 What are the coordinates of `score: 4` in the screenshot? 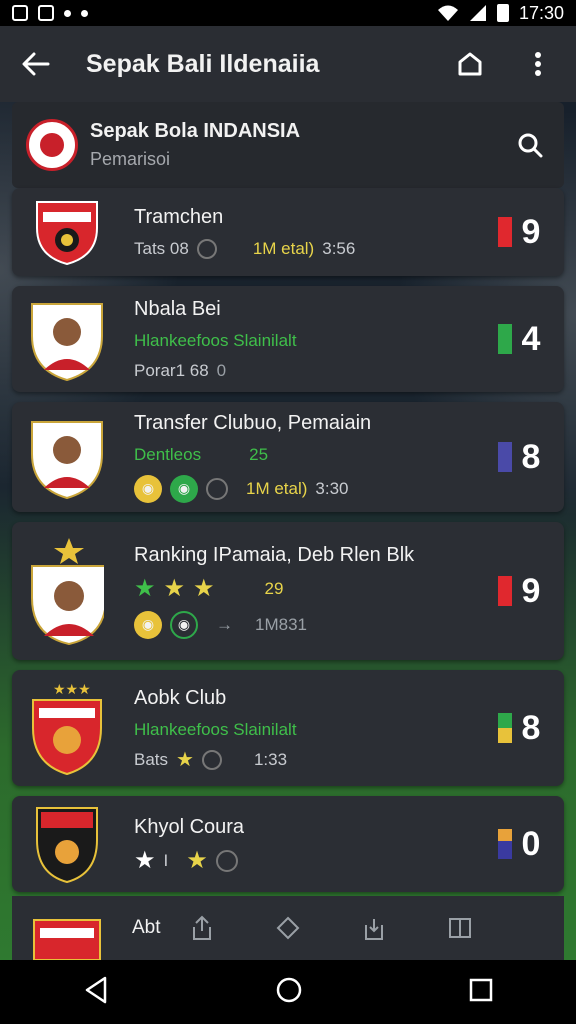 It's located at (520, 339).